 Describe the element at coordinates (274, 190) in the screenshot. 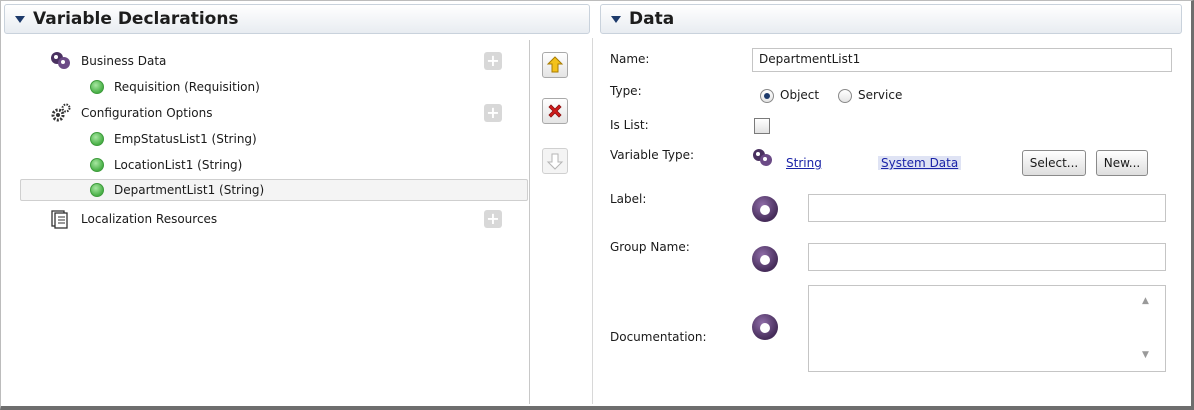

I see `tree-item-departmentlist1: DepartmentList1 (String)` at that location.